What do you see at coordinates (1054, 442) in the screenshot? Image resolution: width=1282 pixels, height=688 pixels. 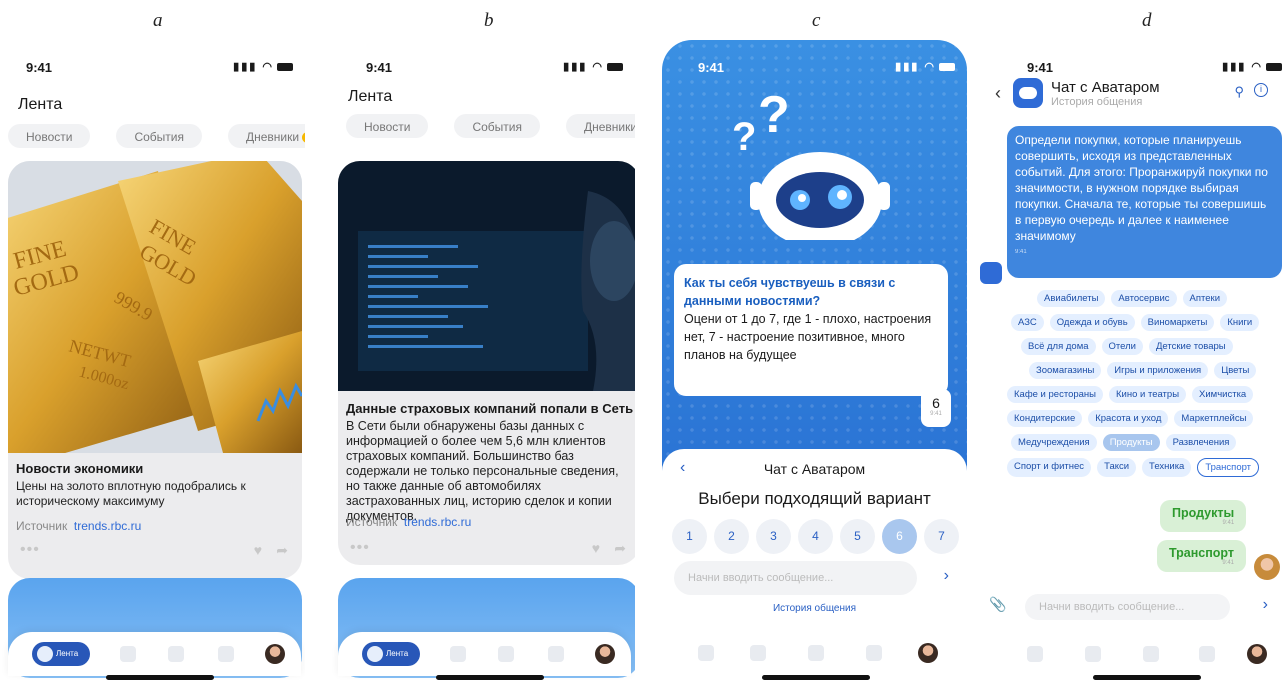 I see `chip-meduchrezhdeniya: Медучреждения` at bounding box center [1054, 442].